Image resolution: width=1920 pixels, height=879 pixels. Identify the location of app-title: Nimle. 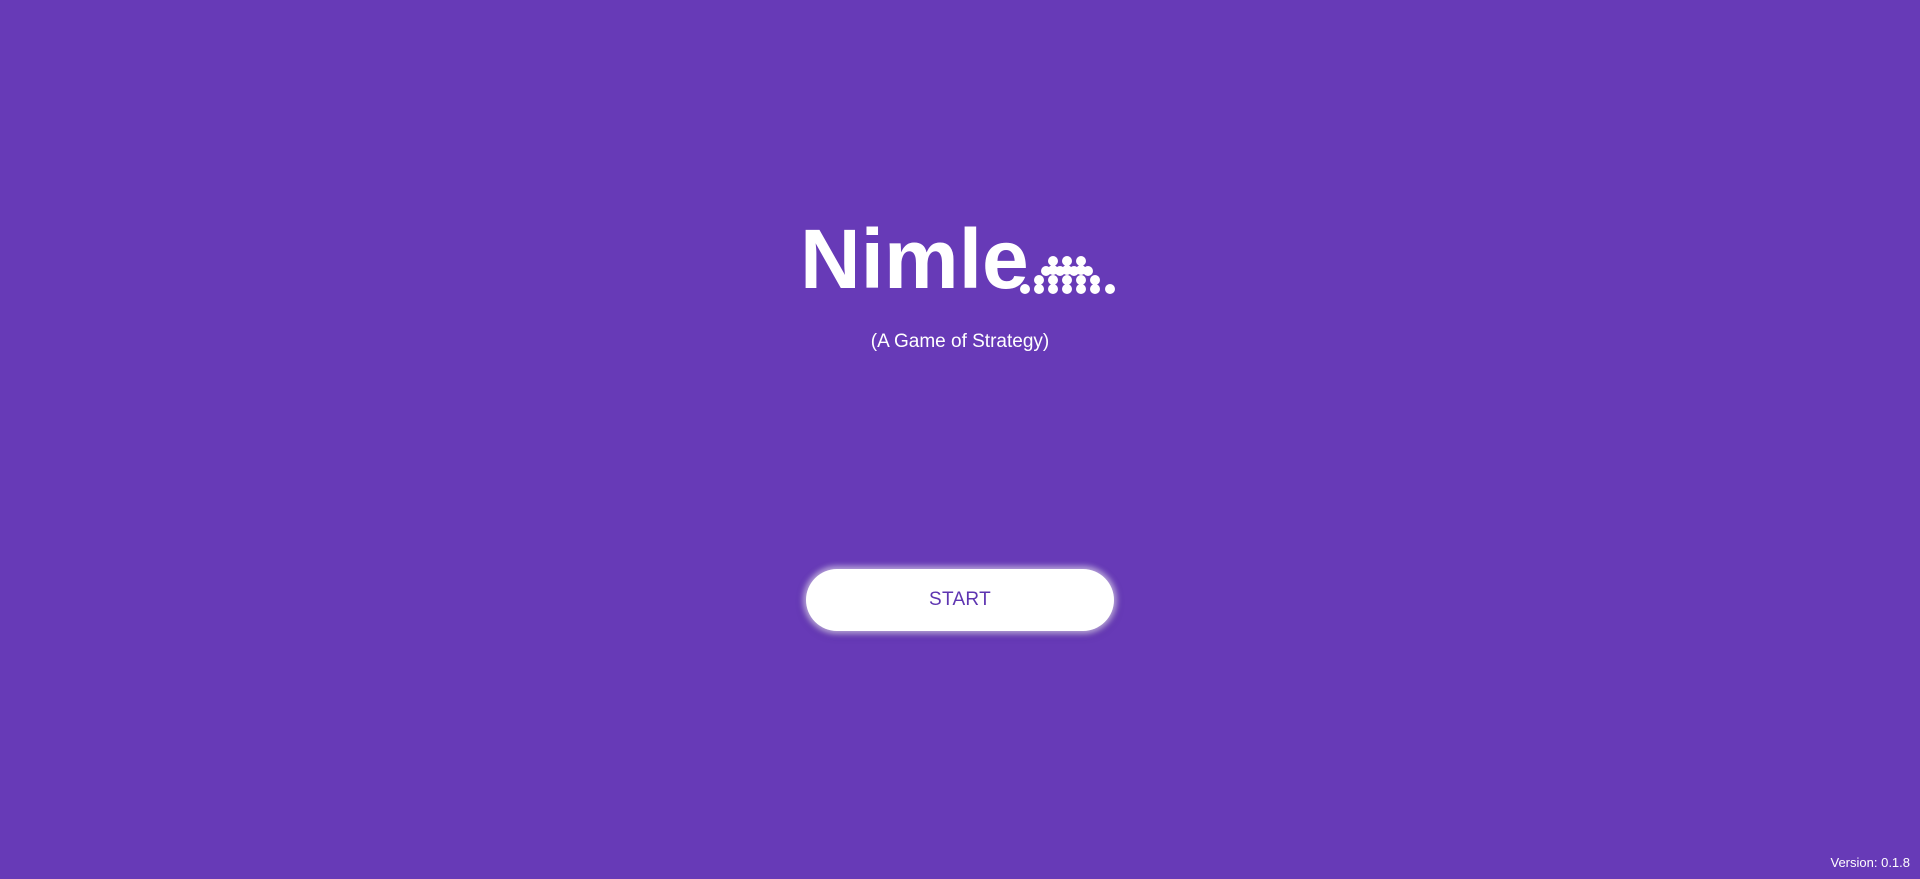
(914, 259).